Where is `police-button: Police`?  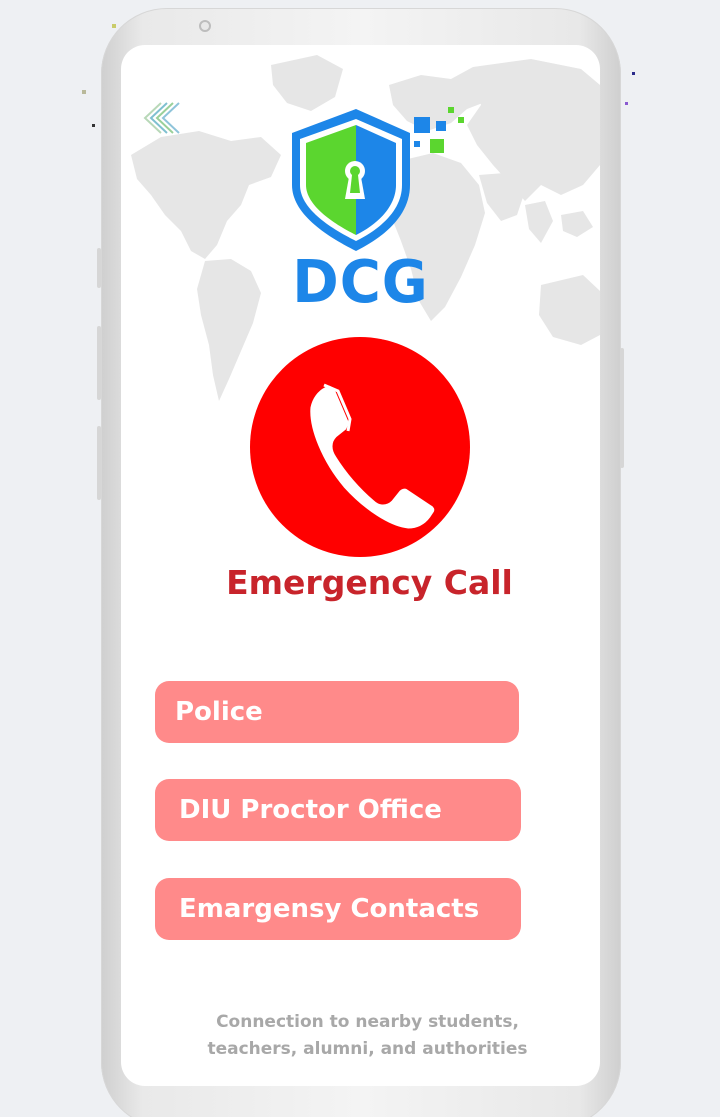
police-button: Police is located at coordinates (337, 712).